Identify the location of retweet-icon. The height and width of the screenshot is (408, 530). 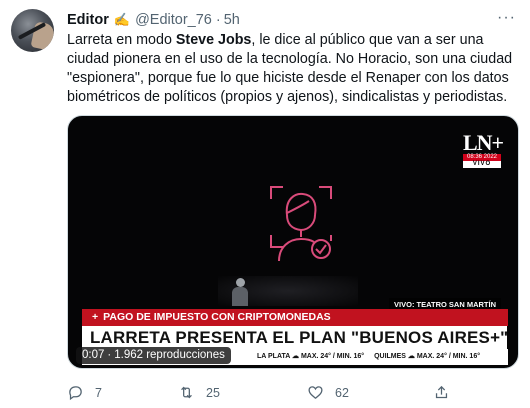
(186, 392).